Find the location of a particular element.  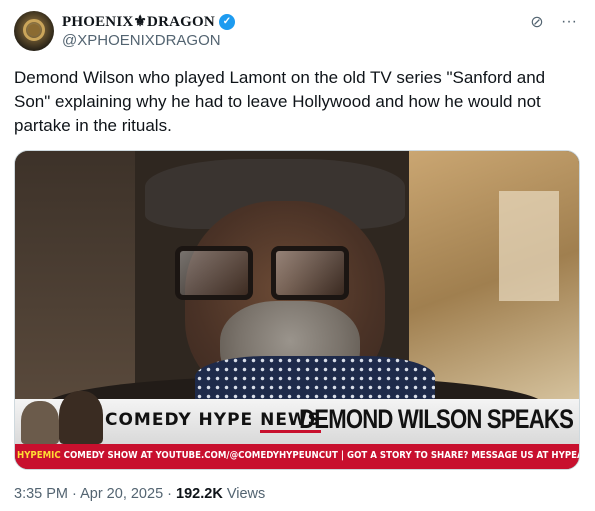

author-handle: @XPHOENIXDRAGON is located at coordinates (141, 40).